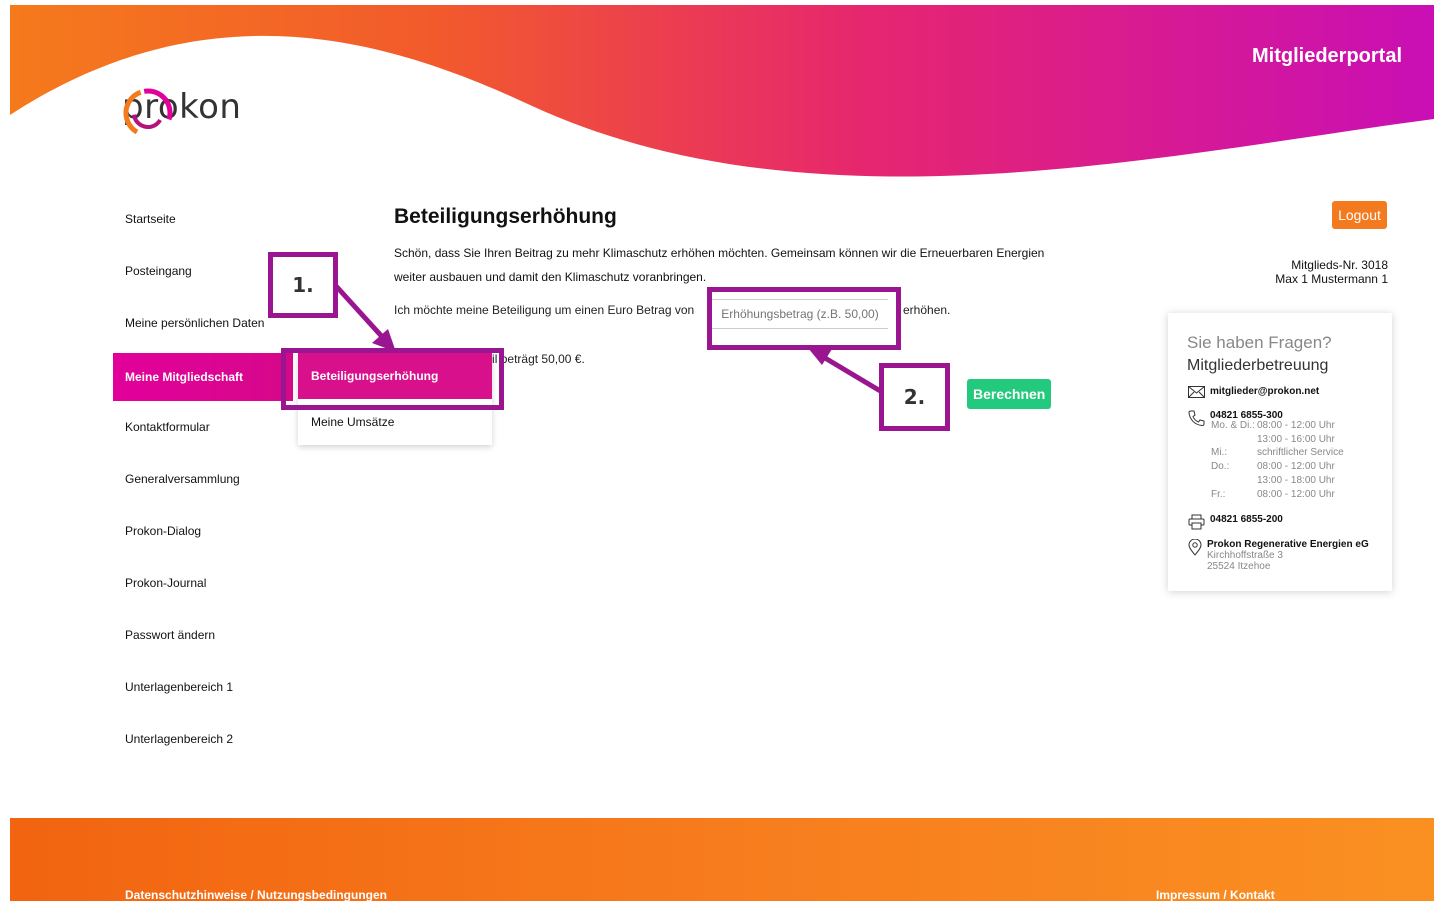  Describe the element at coordinates (1009, 394) in the screenshot. I see `calculate-button: Berechnen` at that location.